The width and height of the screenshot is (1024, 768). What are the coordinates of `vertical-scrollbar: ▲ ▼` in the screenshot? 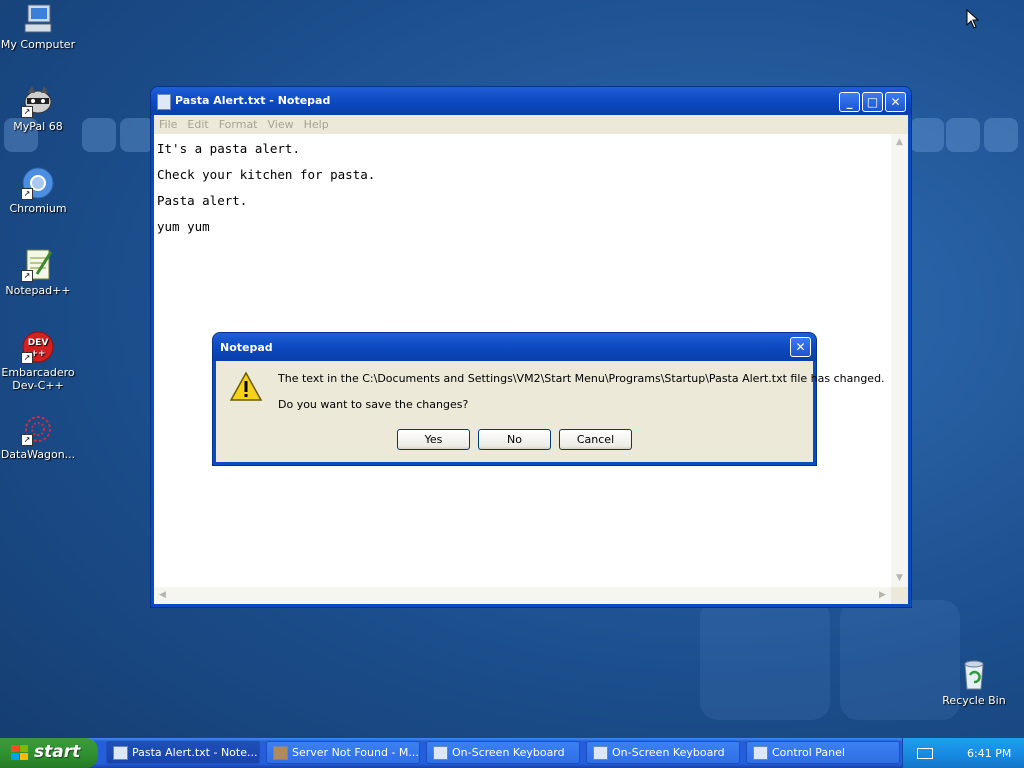 It's located at (899, 360).